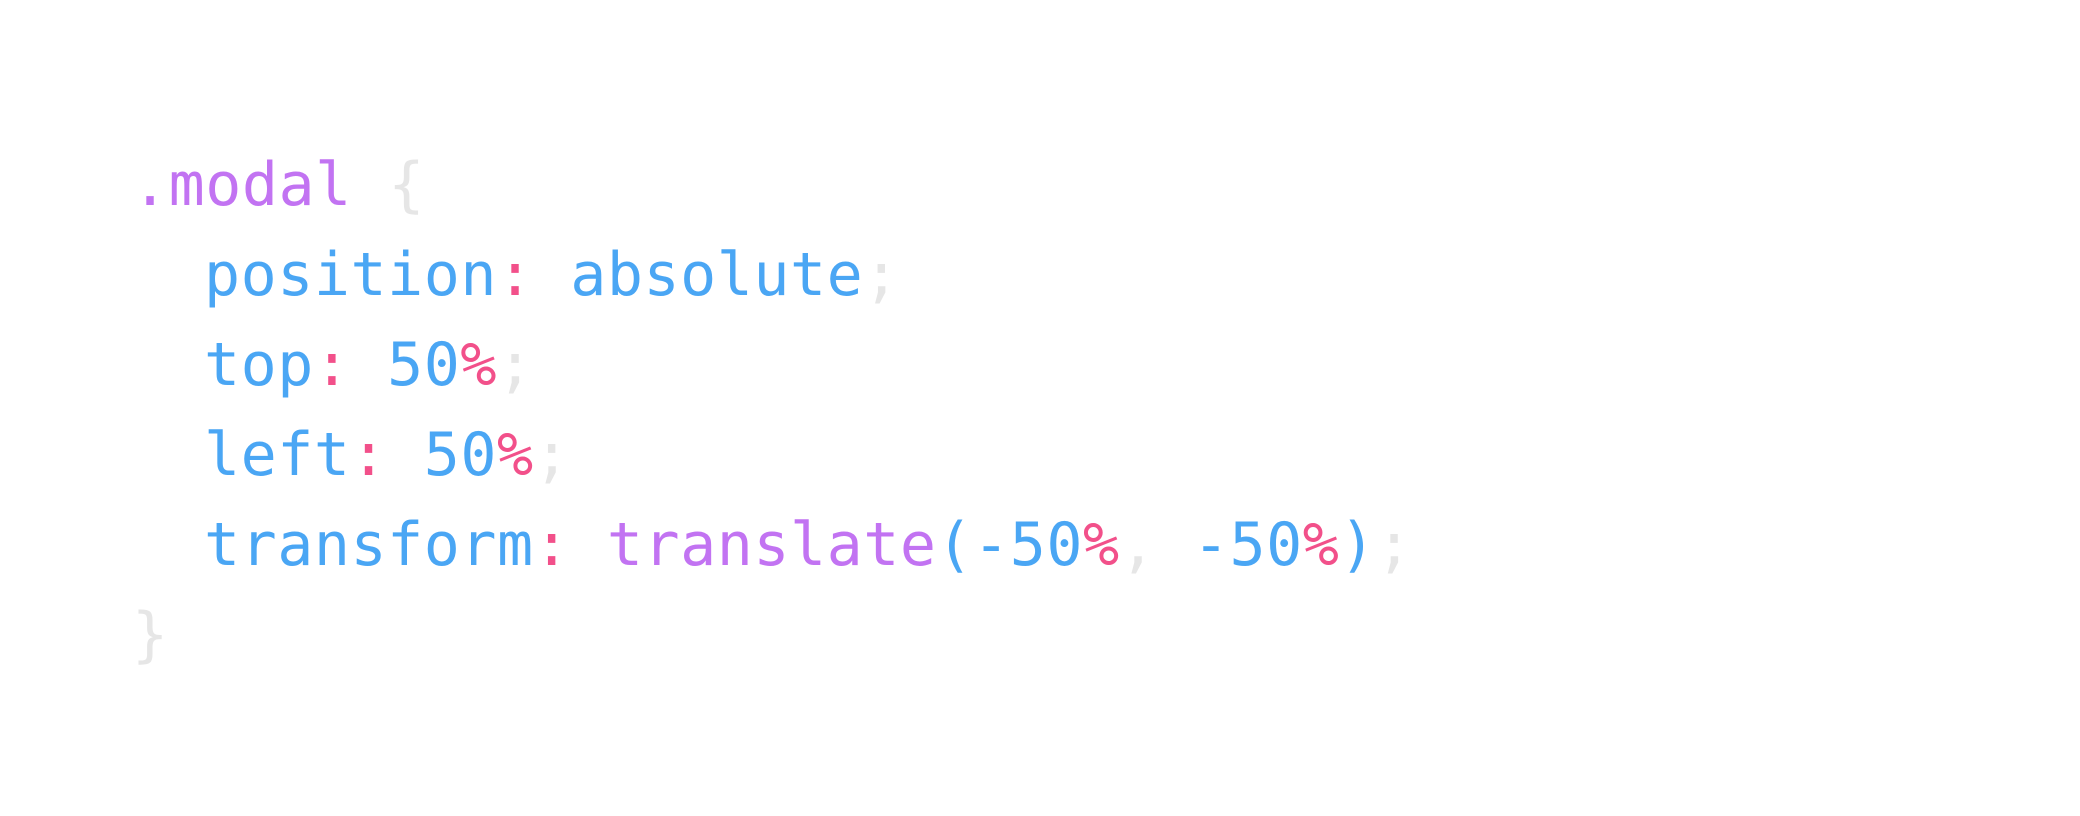 The height and width of the screenshot is (816, 2080). Describe the element at coordinates (772, 185) in the screenshot. I see `code-line-selector: .modal {` at that location.